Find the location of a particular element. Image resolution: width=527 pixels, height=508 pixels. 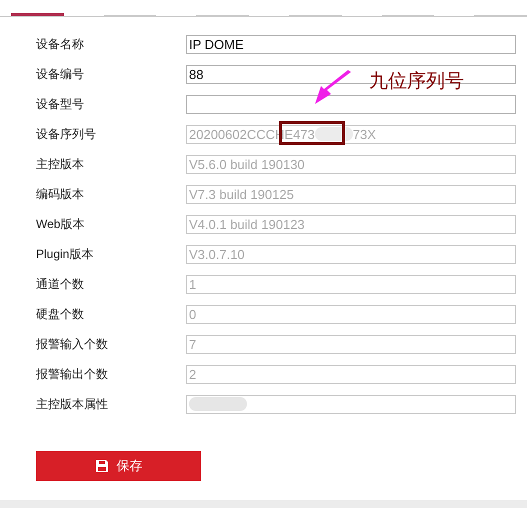

field-label: 主控版本属性 is located at coordinates (72, 404).